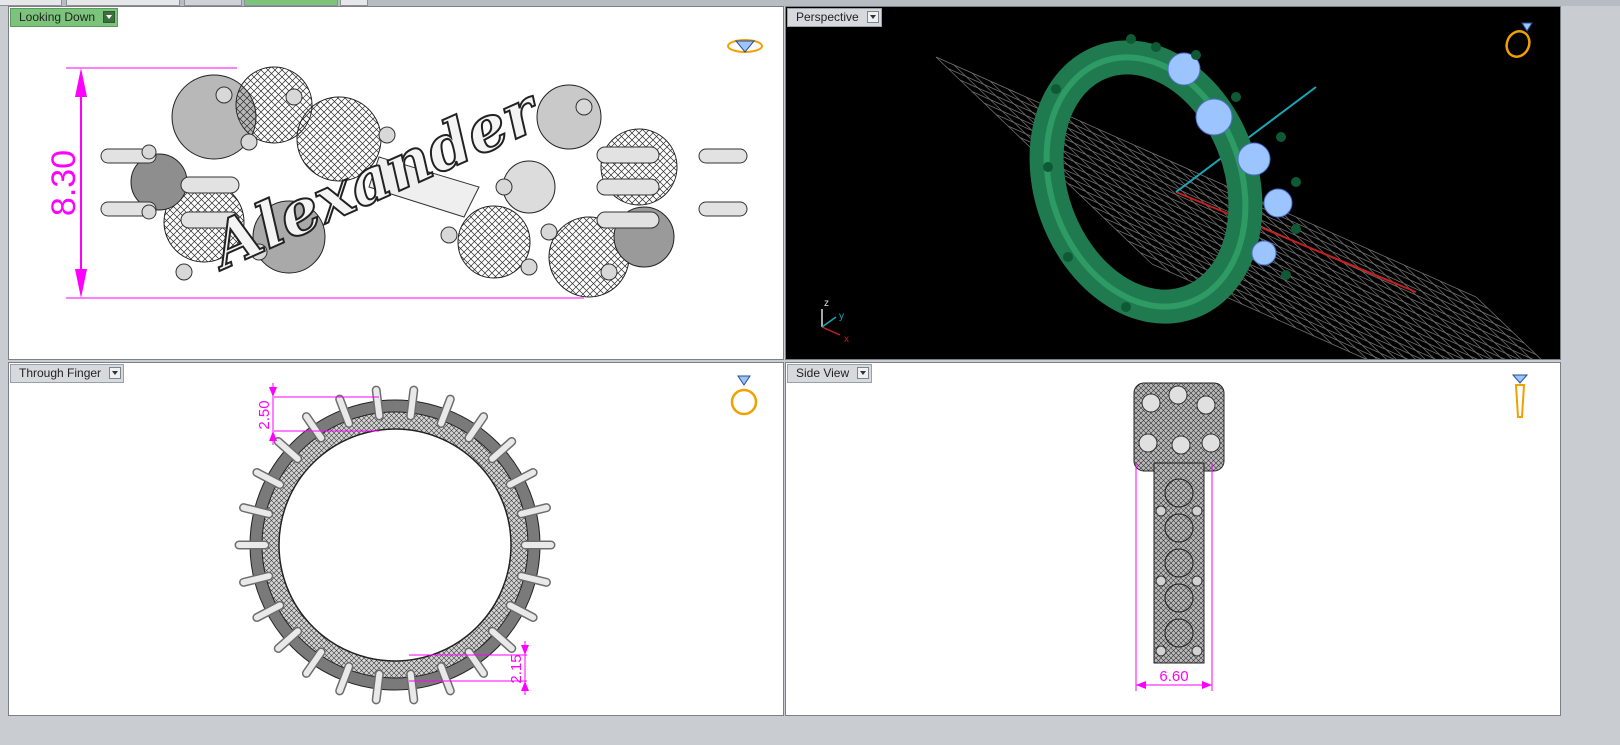 This screenshot has height=745, width=1620. Describe the element at coordinates (846, 339) in the screenshot. I see `svg-text: x` at that location.